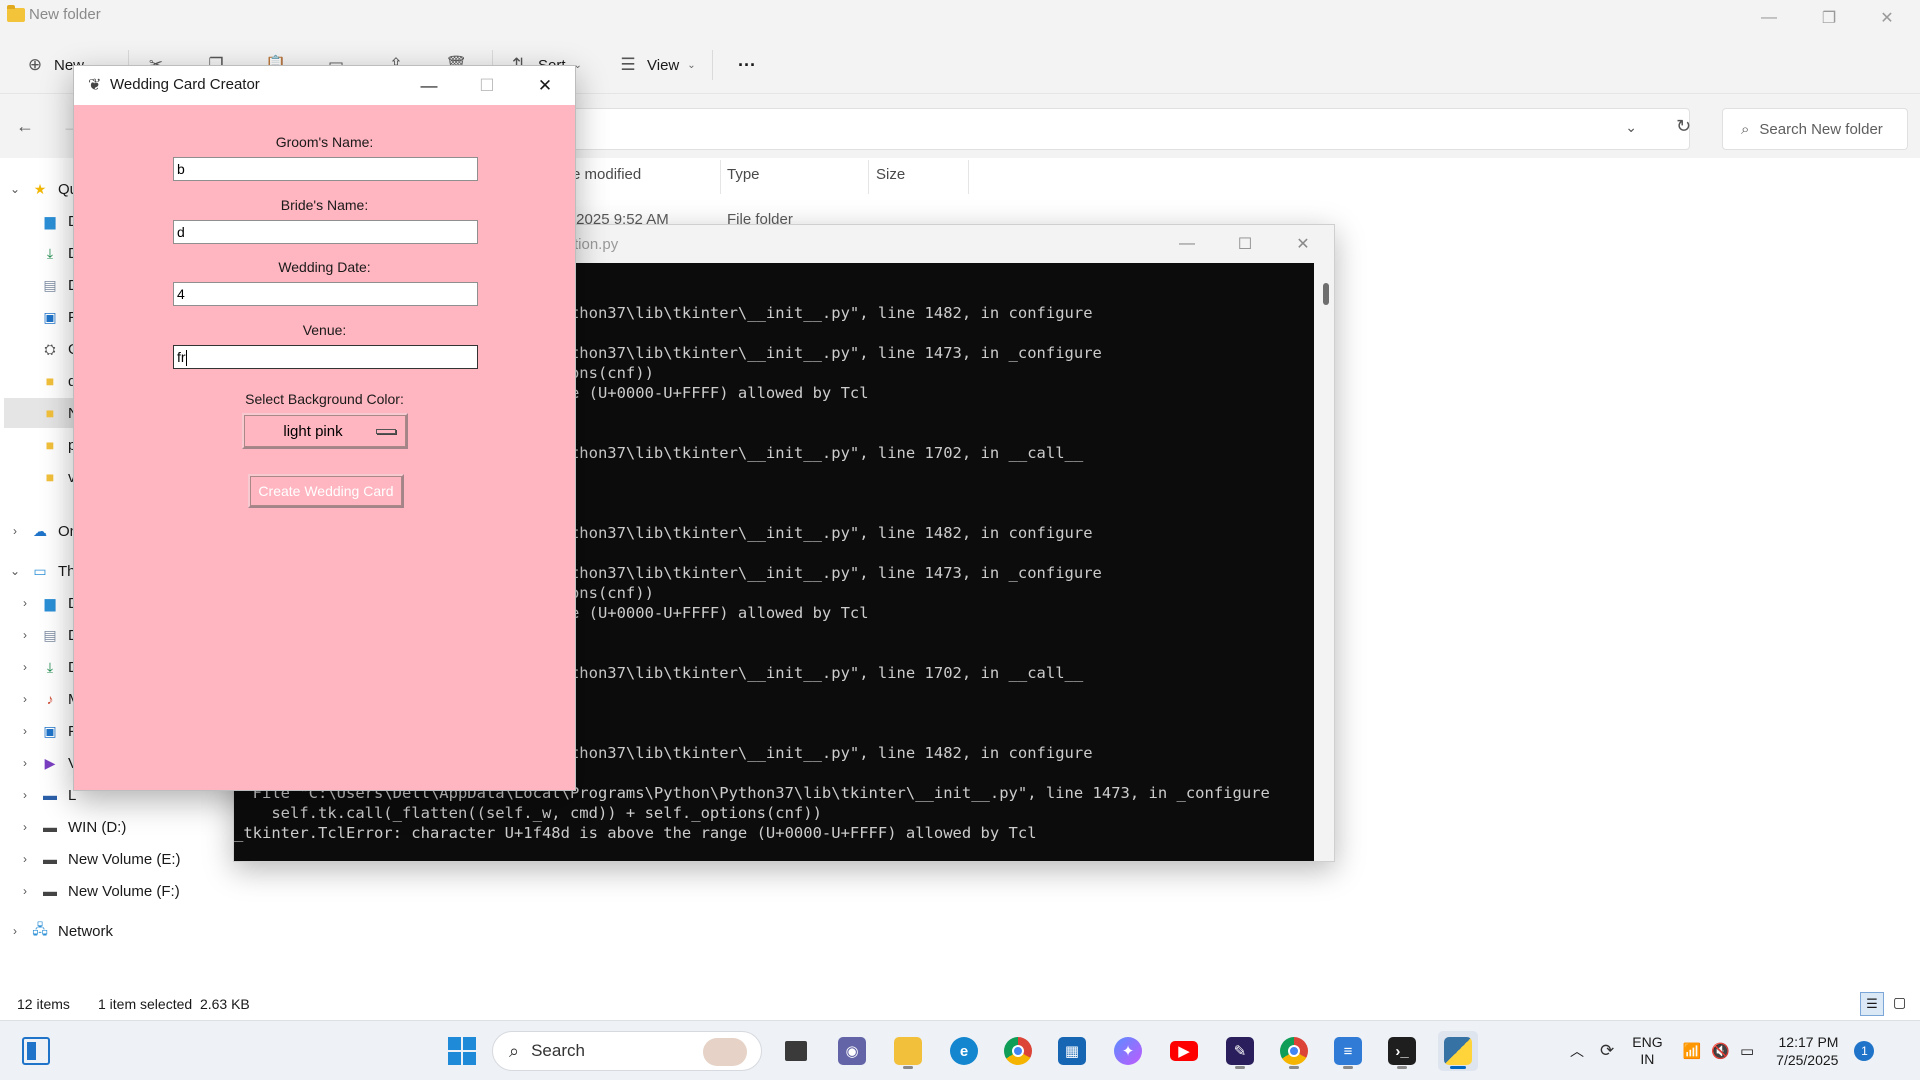  What do you see at coordinates (1184, 1051) in the screenshot?
I see `youtube-app: ▶` at bounding box center [1184, 1051].